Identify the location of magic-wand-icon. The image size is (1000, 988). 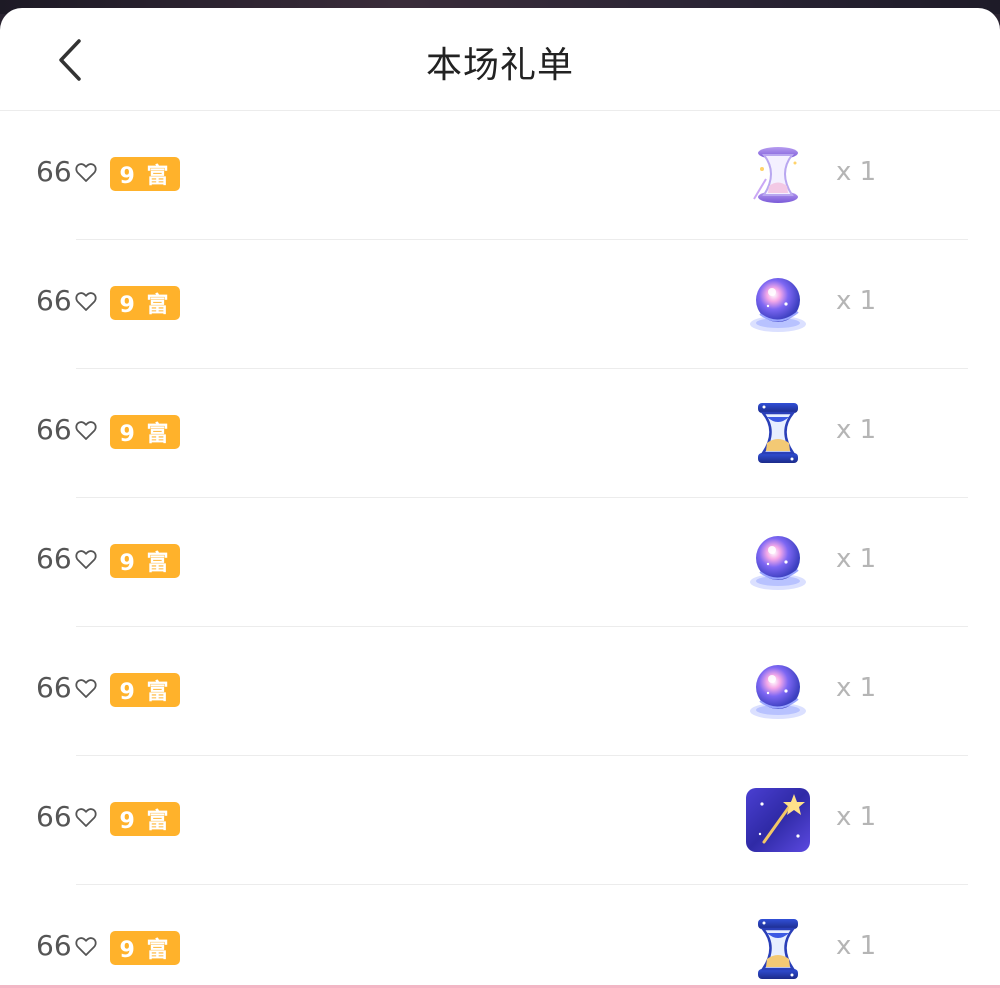
(778, 820).